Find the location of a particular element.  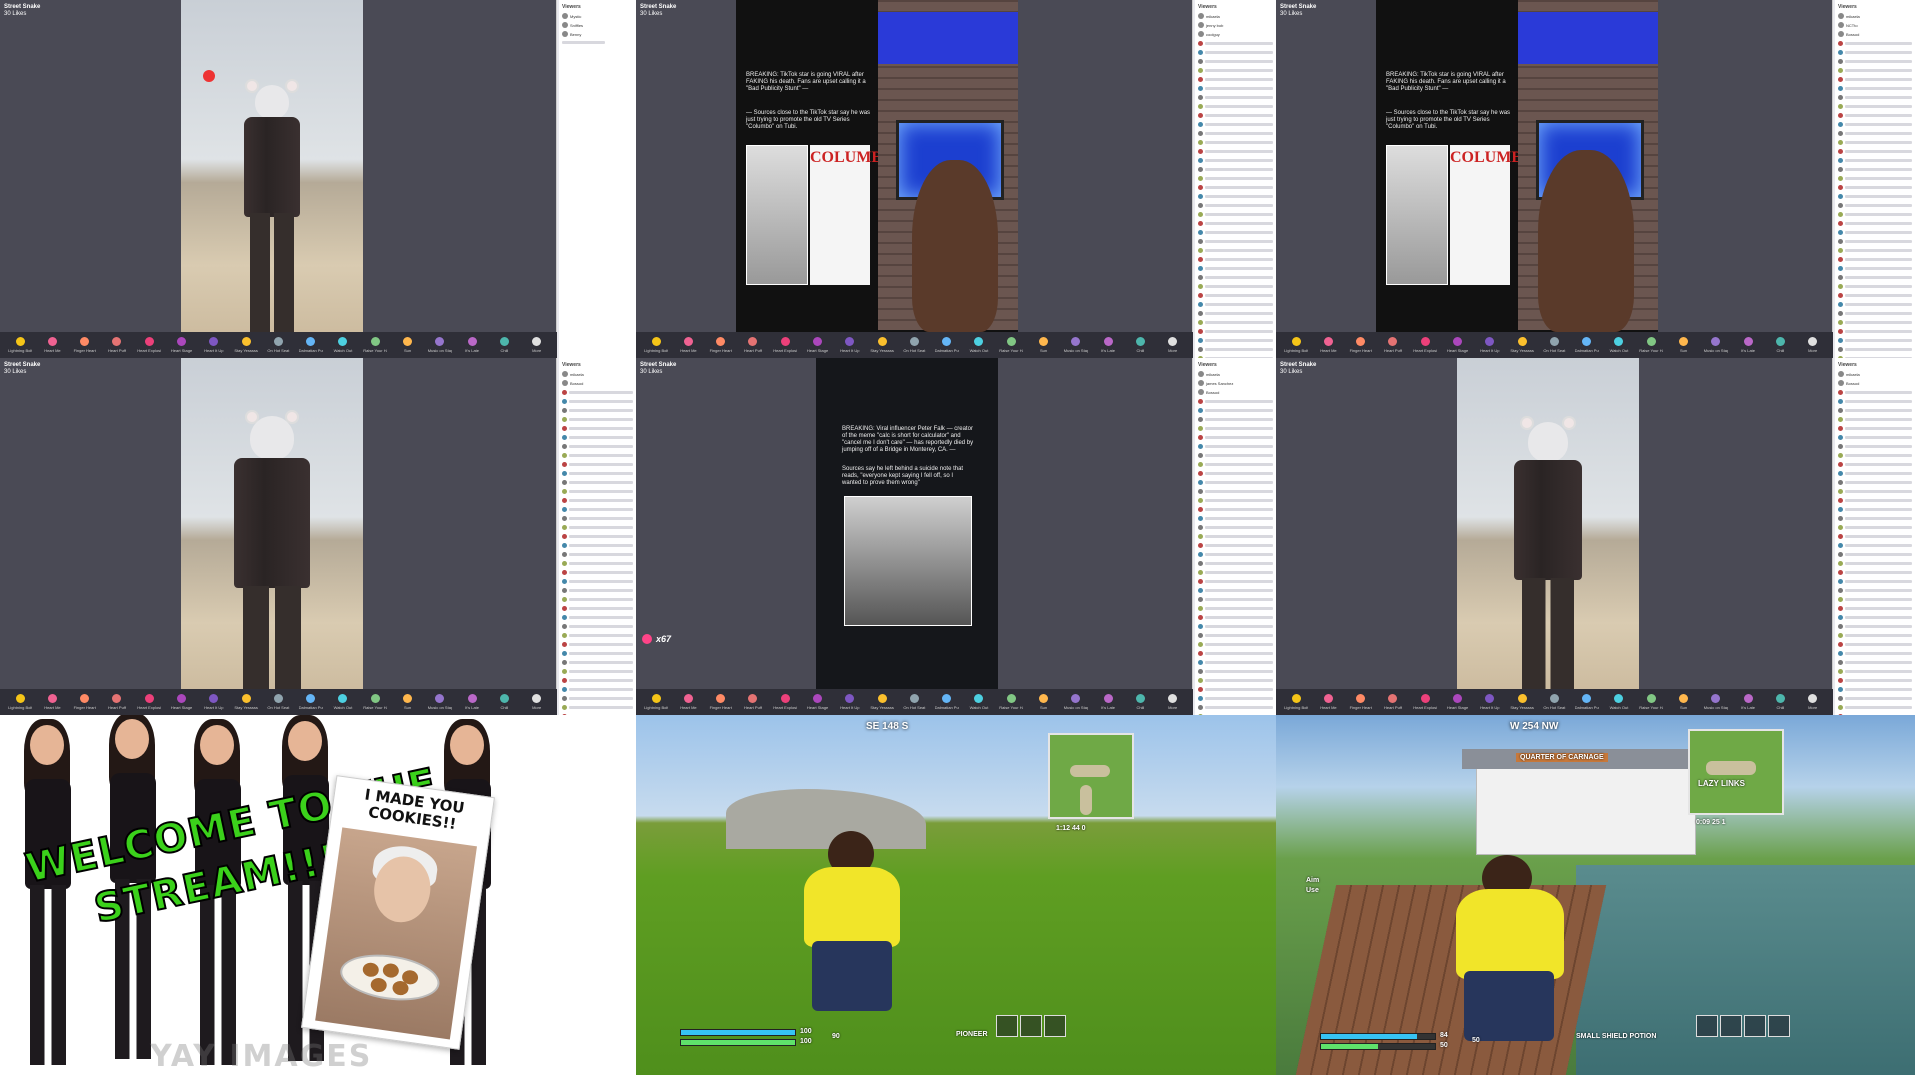

viewer-row: Mystic is located at coordinates (597, 16).